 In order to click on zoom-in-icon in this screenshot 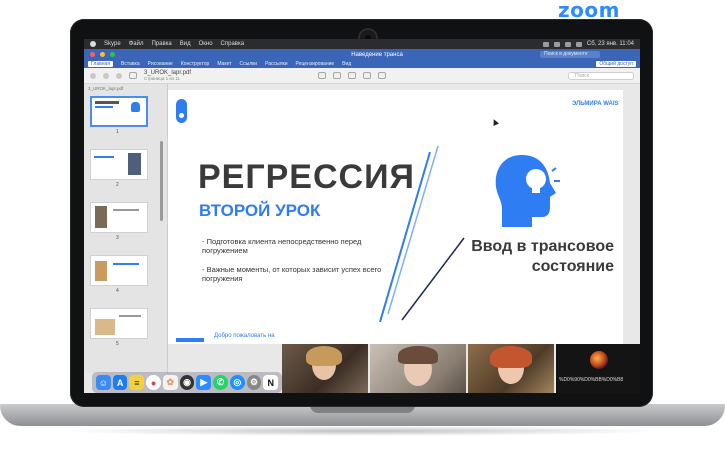, I will do `click(337, 75)`.